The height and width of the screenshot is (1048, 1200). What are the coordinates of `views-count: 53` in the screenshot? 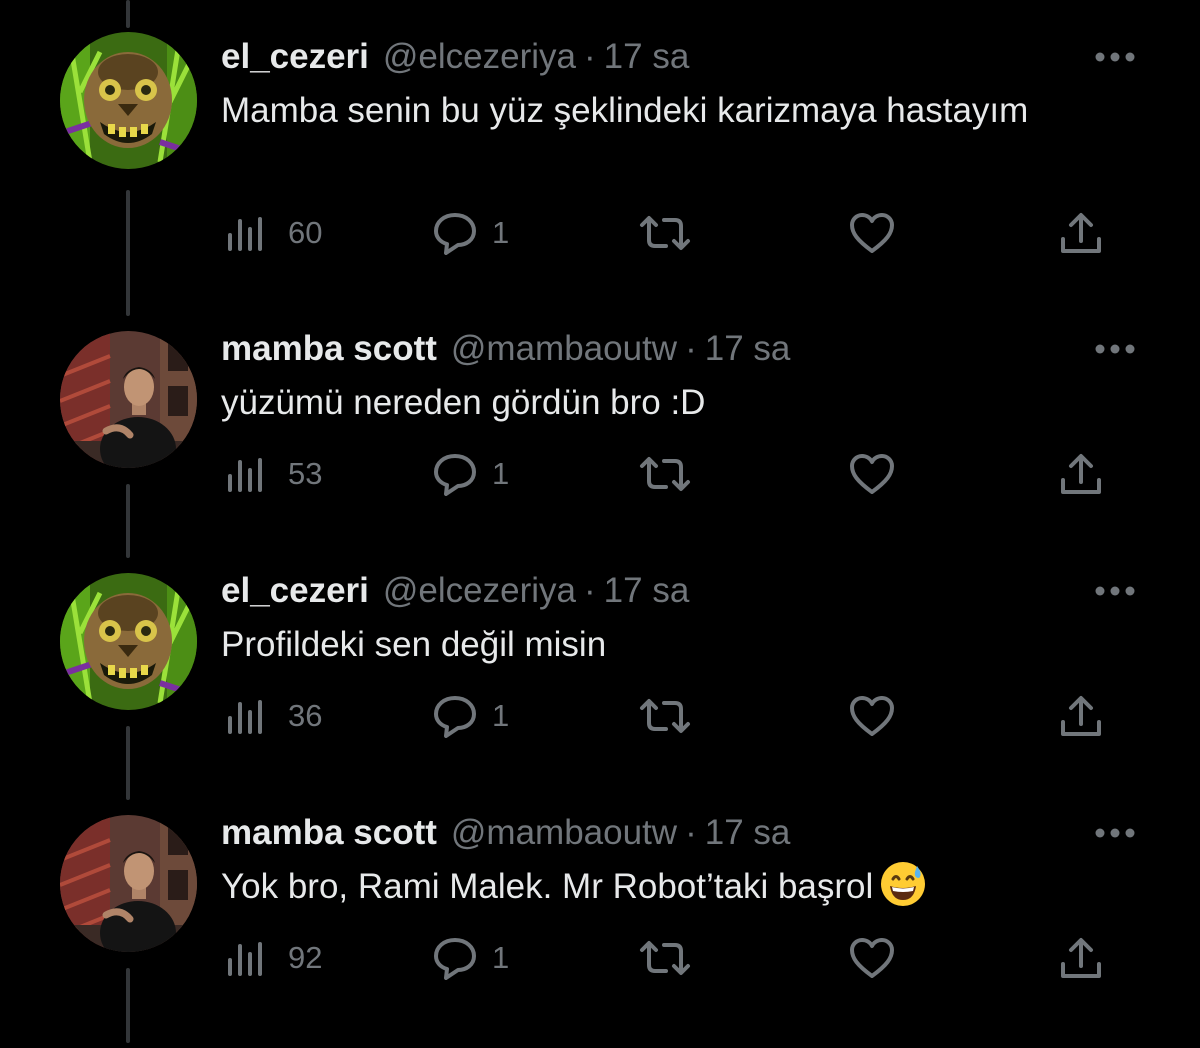 It's located at (305, 473).